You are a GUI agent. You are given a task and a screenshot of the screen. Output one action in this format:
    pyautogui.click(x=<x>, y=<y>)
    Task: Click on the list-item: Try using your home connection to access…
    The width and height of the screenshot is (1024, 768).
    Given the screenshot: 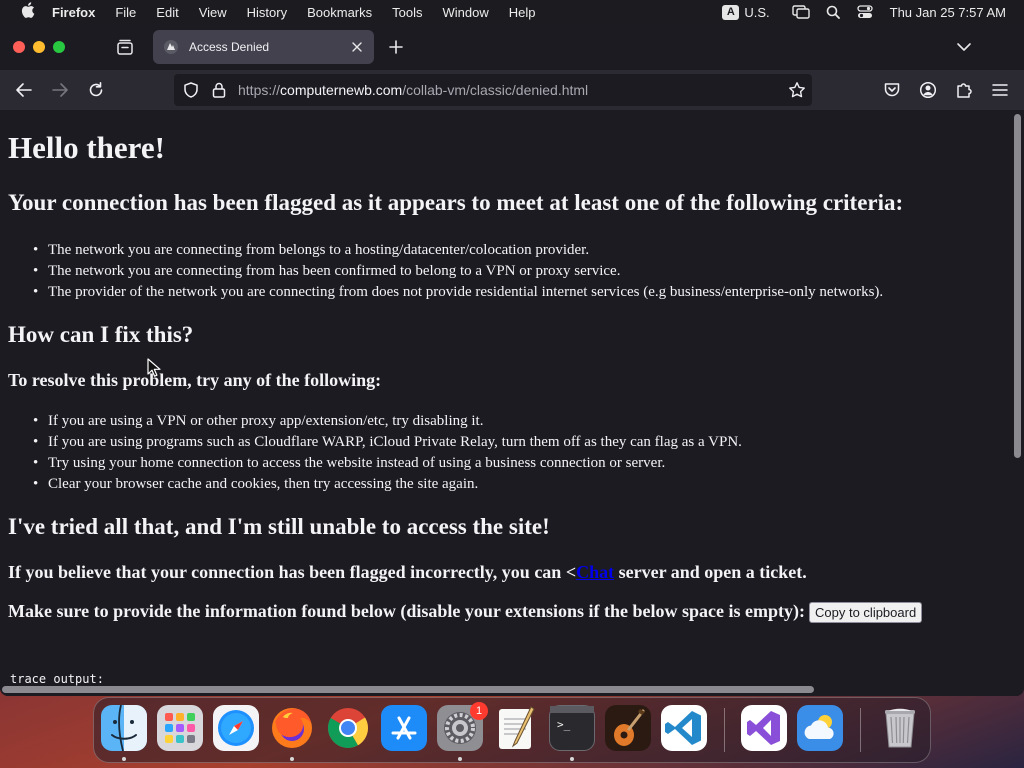 What is the action you would take?
    pyautogui.click(x=375, y=463)
    